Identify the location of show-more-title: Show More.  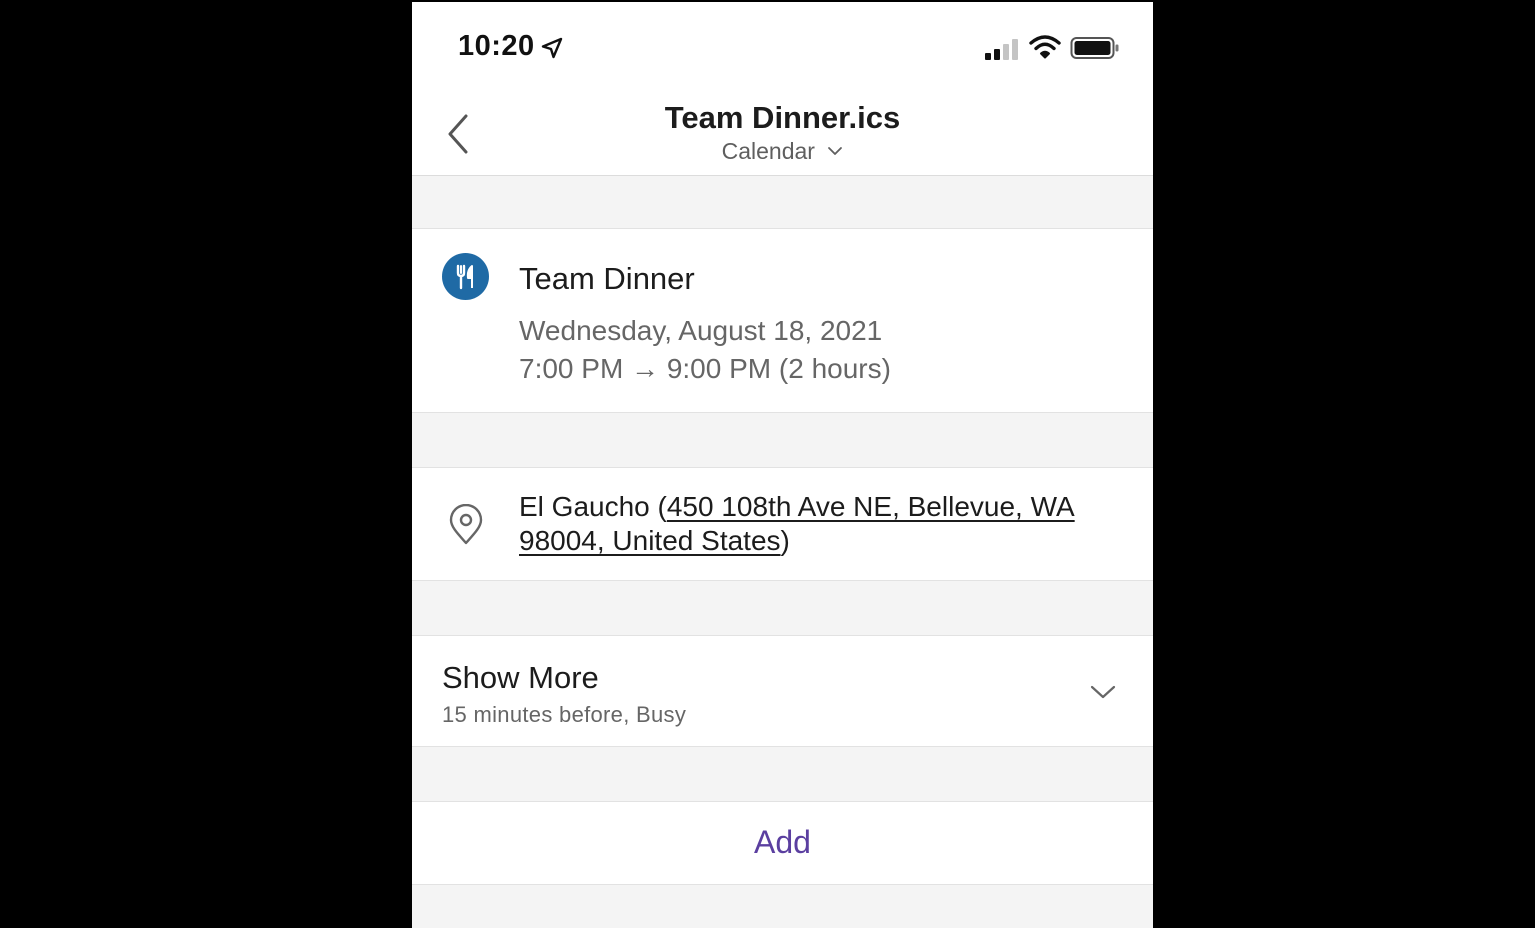
(520, 677).